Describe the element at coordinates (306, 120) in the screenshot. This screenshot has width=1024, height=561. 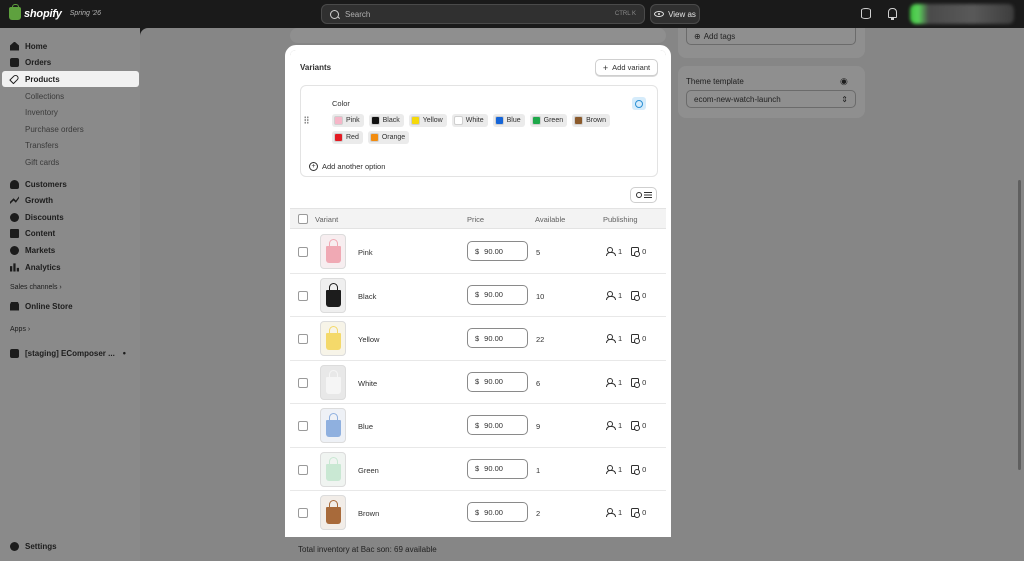
I see `drag-handle-icon` at that location.